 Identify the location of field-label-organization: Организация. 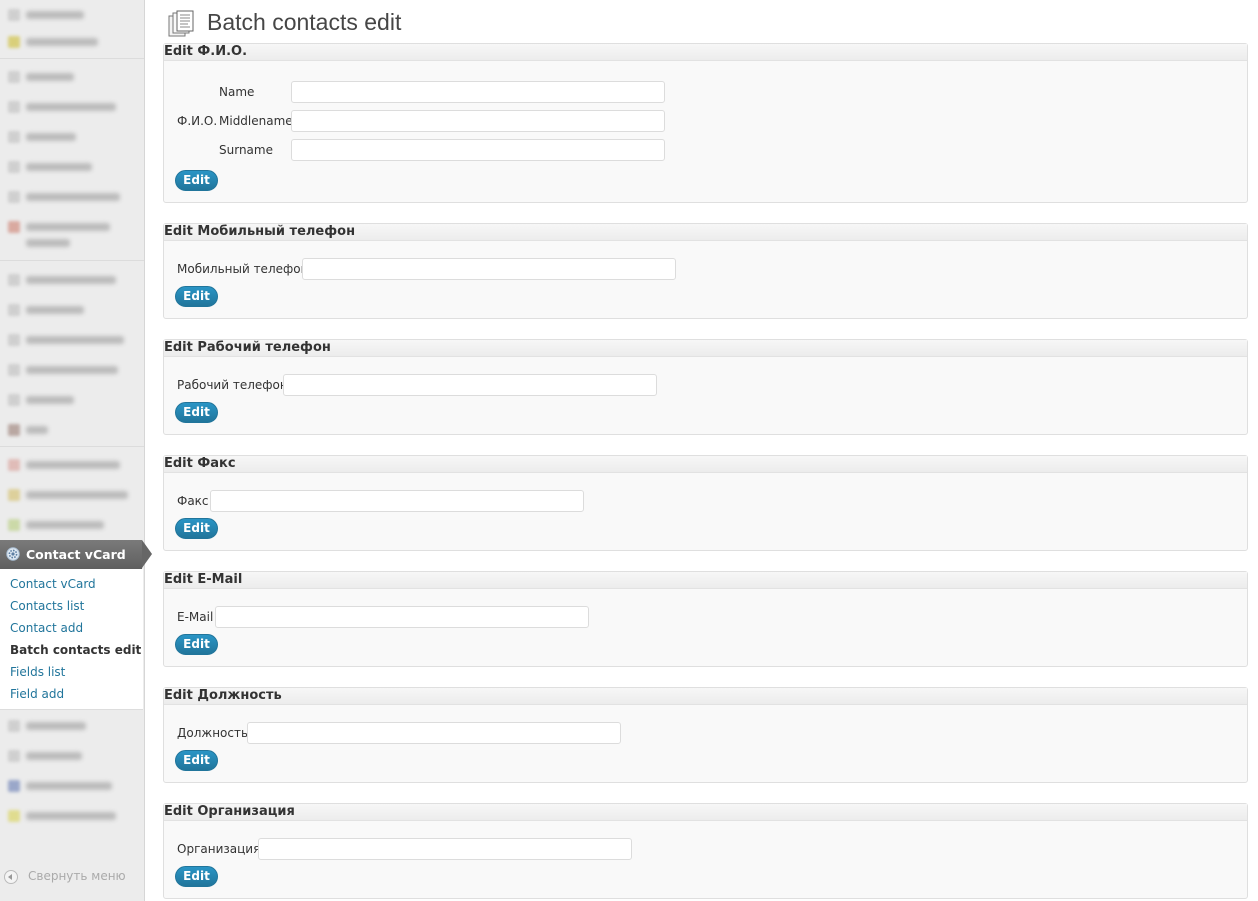
(219, 849).